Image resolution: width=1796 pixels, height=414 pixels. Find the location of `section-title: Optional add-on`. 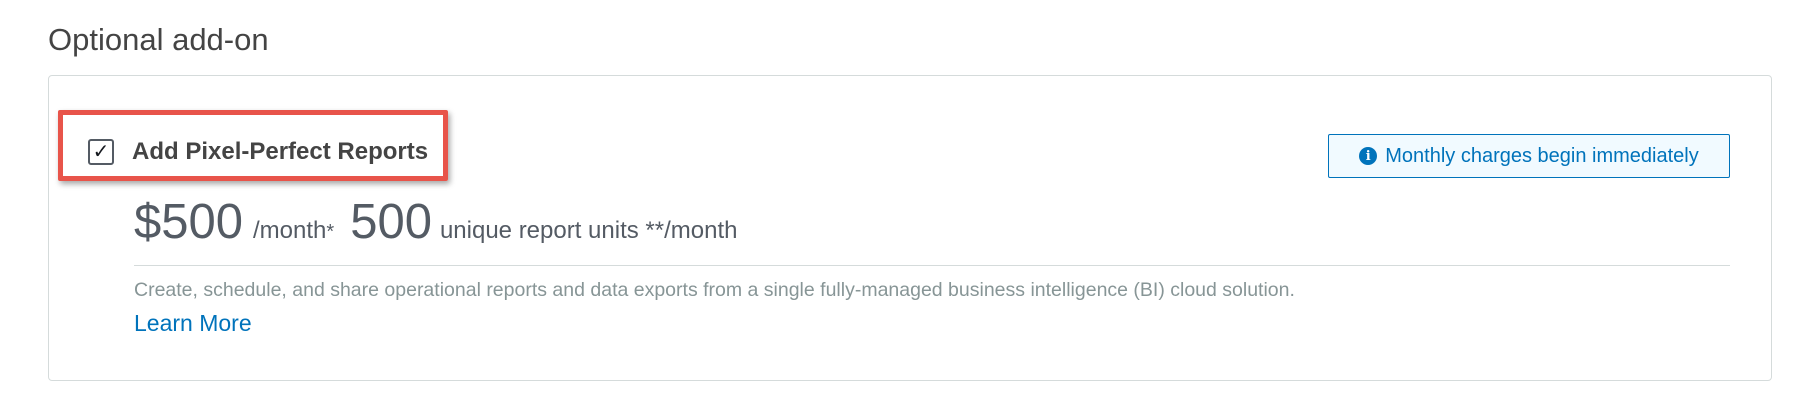

section-title: Optional add-on is located at coordinates (158, 39).